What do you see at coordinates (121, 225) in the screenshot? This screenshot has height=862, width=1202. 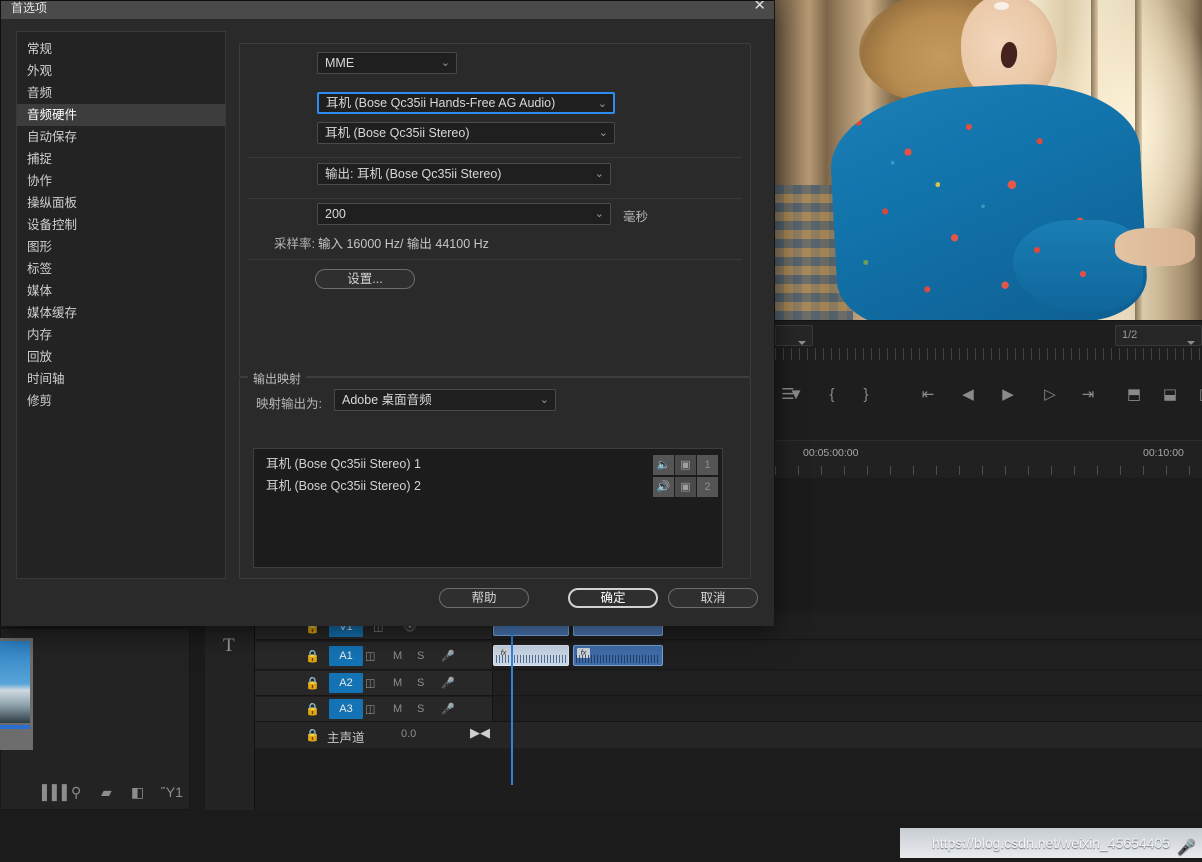 I see `category-item-8: 设备控制` at bounding box center [121, 225].